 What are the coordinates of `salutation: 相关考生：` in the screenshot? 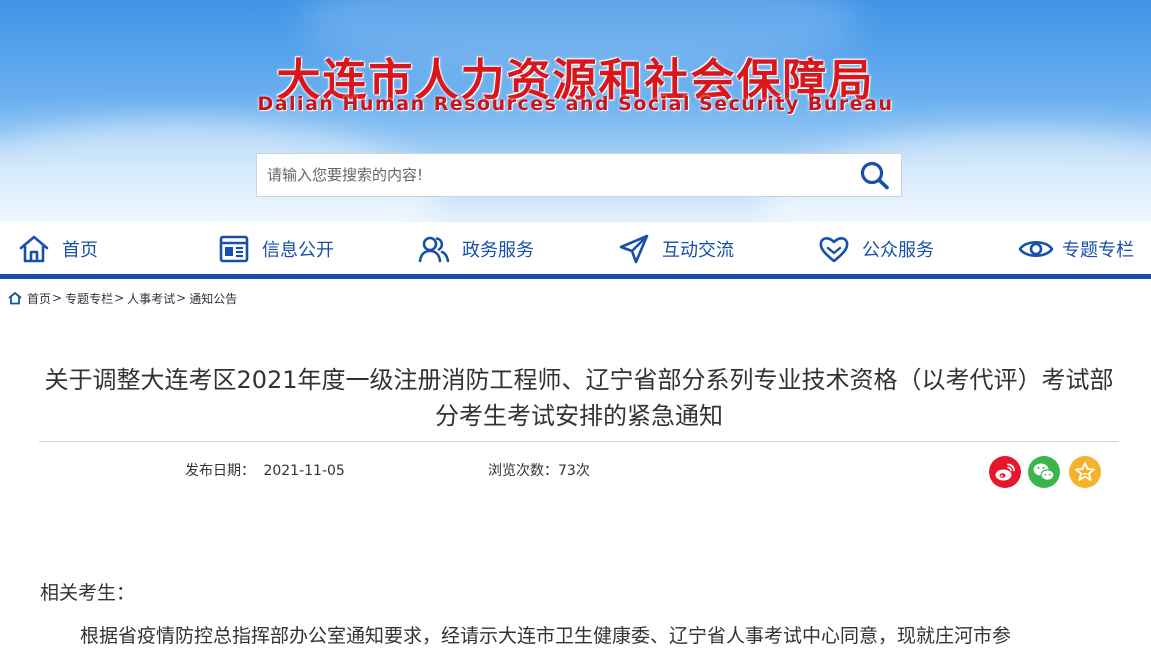 It's located at (88, 593).